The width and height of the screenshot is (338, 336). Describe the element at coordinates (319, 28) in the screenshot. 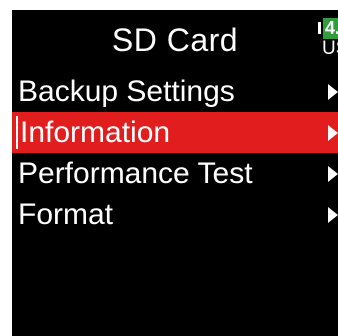

I see `battery-terminal-icon` at that location.